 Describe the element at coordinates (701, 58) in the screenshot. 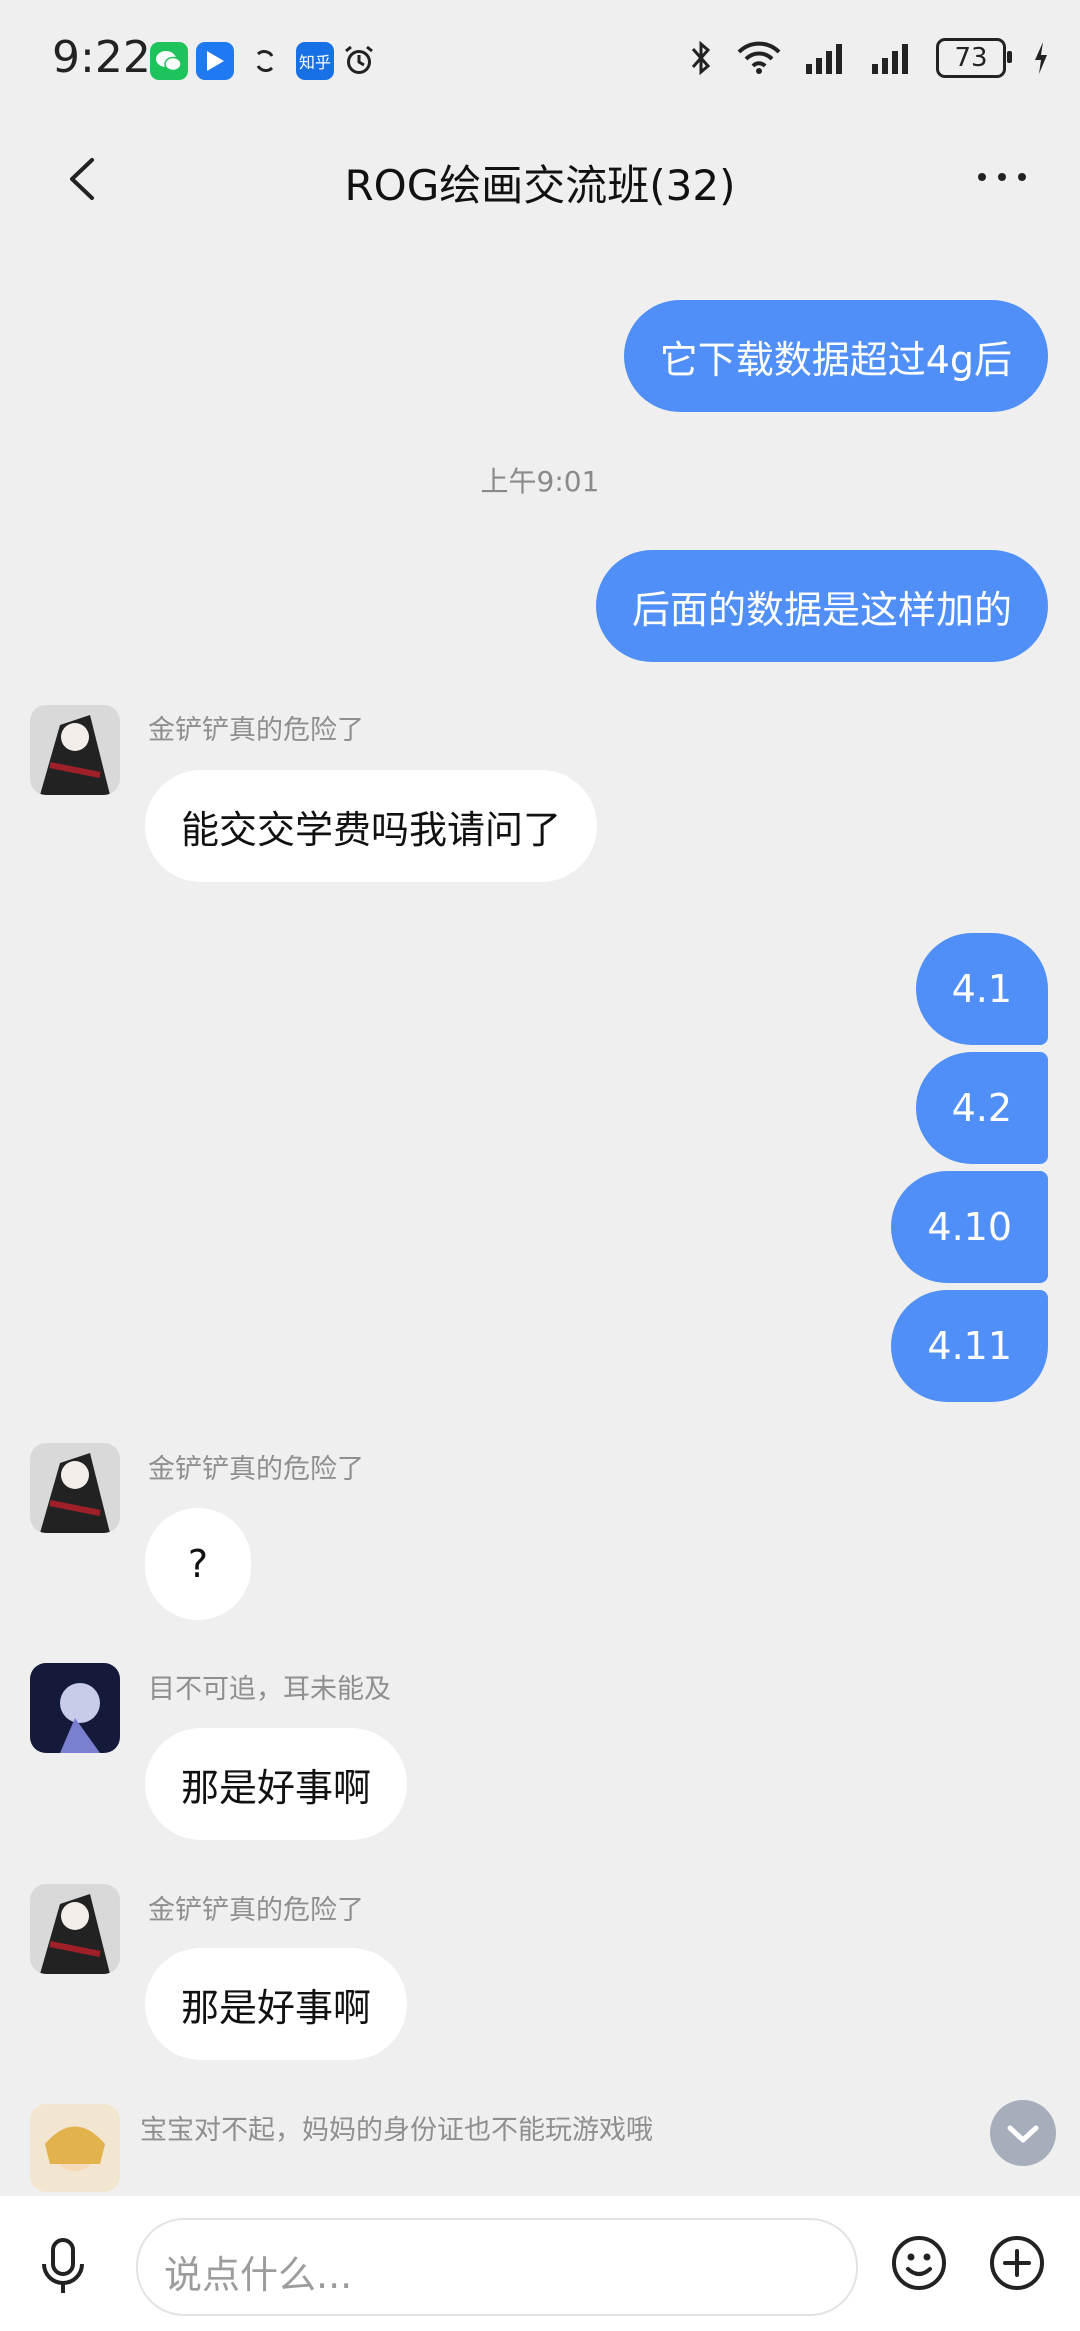

I see `bluetooth-icon` at that location.